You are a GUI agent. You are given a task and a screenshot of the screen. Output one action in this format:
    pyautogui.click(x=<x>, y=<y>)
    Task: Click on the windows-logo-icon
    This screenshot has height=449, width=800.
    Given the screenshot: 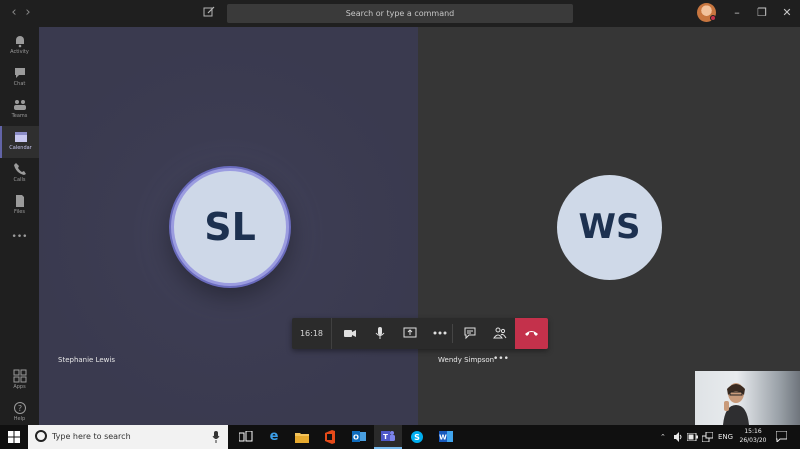 What is the action you would take?
    pyautogui.click(x=14, y=437)
    